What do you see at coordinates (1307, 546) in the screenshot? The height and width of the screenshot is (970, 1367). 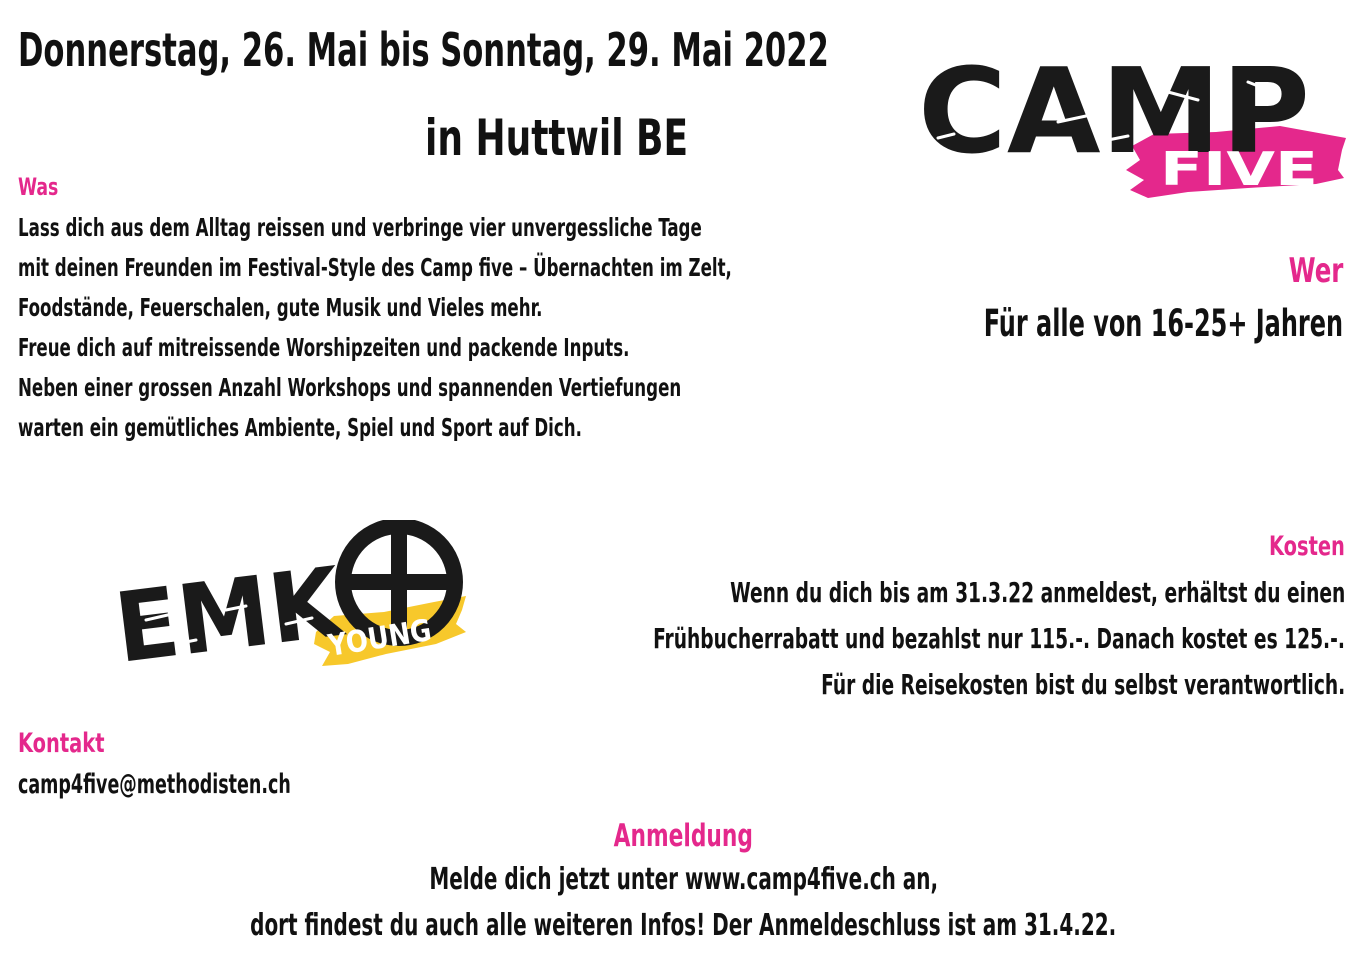 I see `kosten-heading: Kosten` at bounding box center [1307, 546].